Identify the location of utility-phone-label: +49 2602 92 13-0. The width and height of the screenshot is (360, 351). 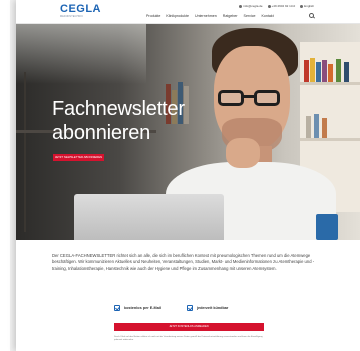
(283, 6).